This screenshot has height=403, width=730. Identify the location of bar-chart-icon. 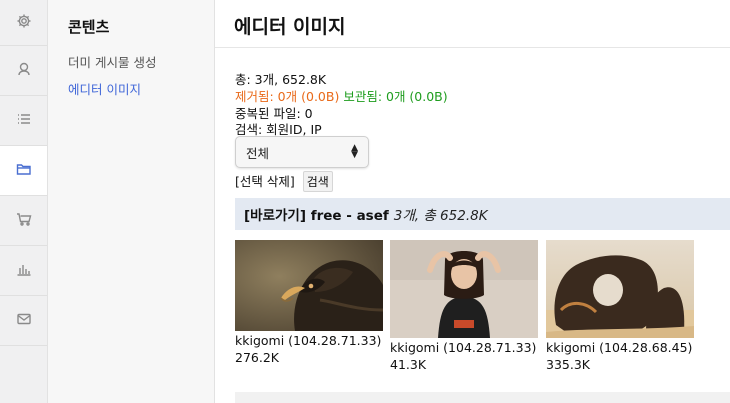
(24, 271).